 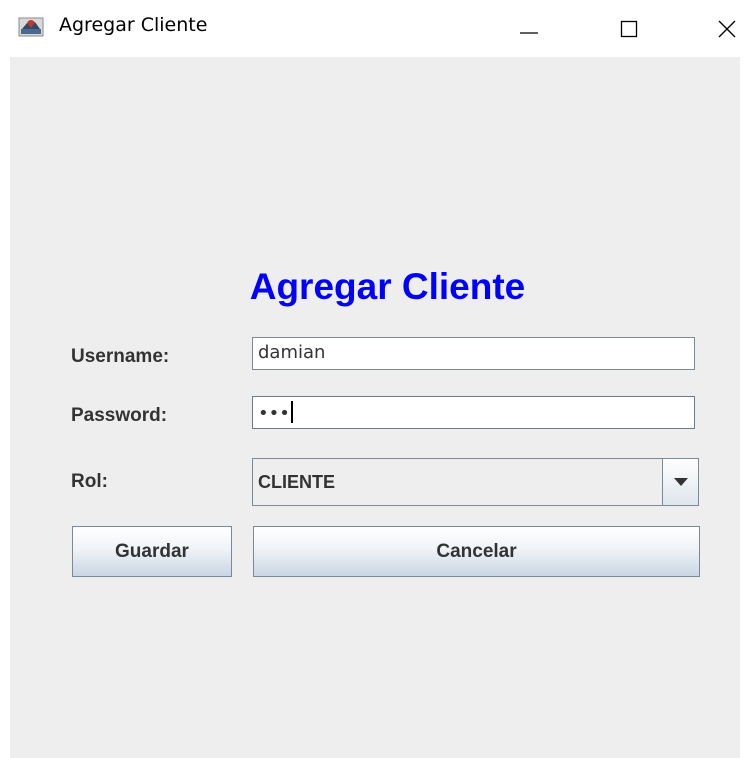 I want to click on username-input: damian, so click(x=473, y=353).